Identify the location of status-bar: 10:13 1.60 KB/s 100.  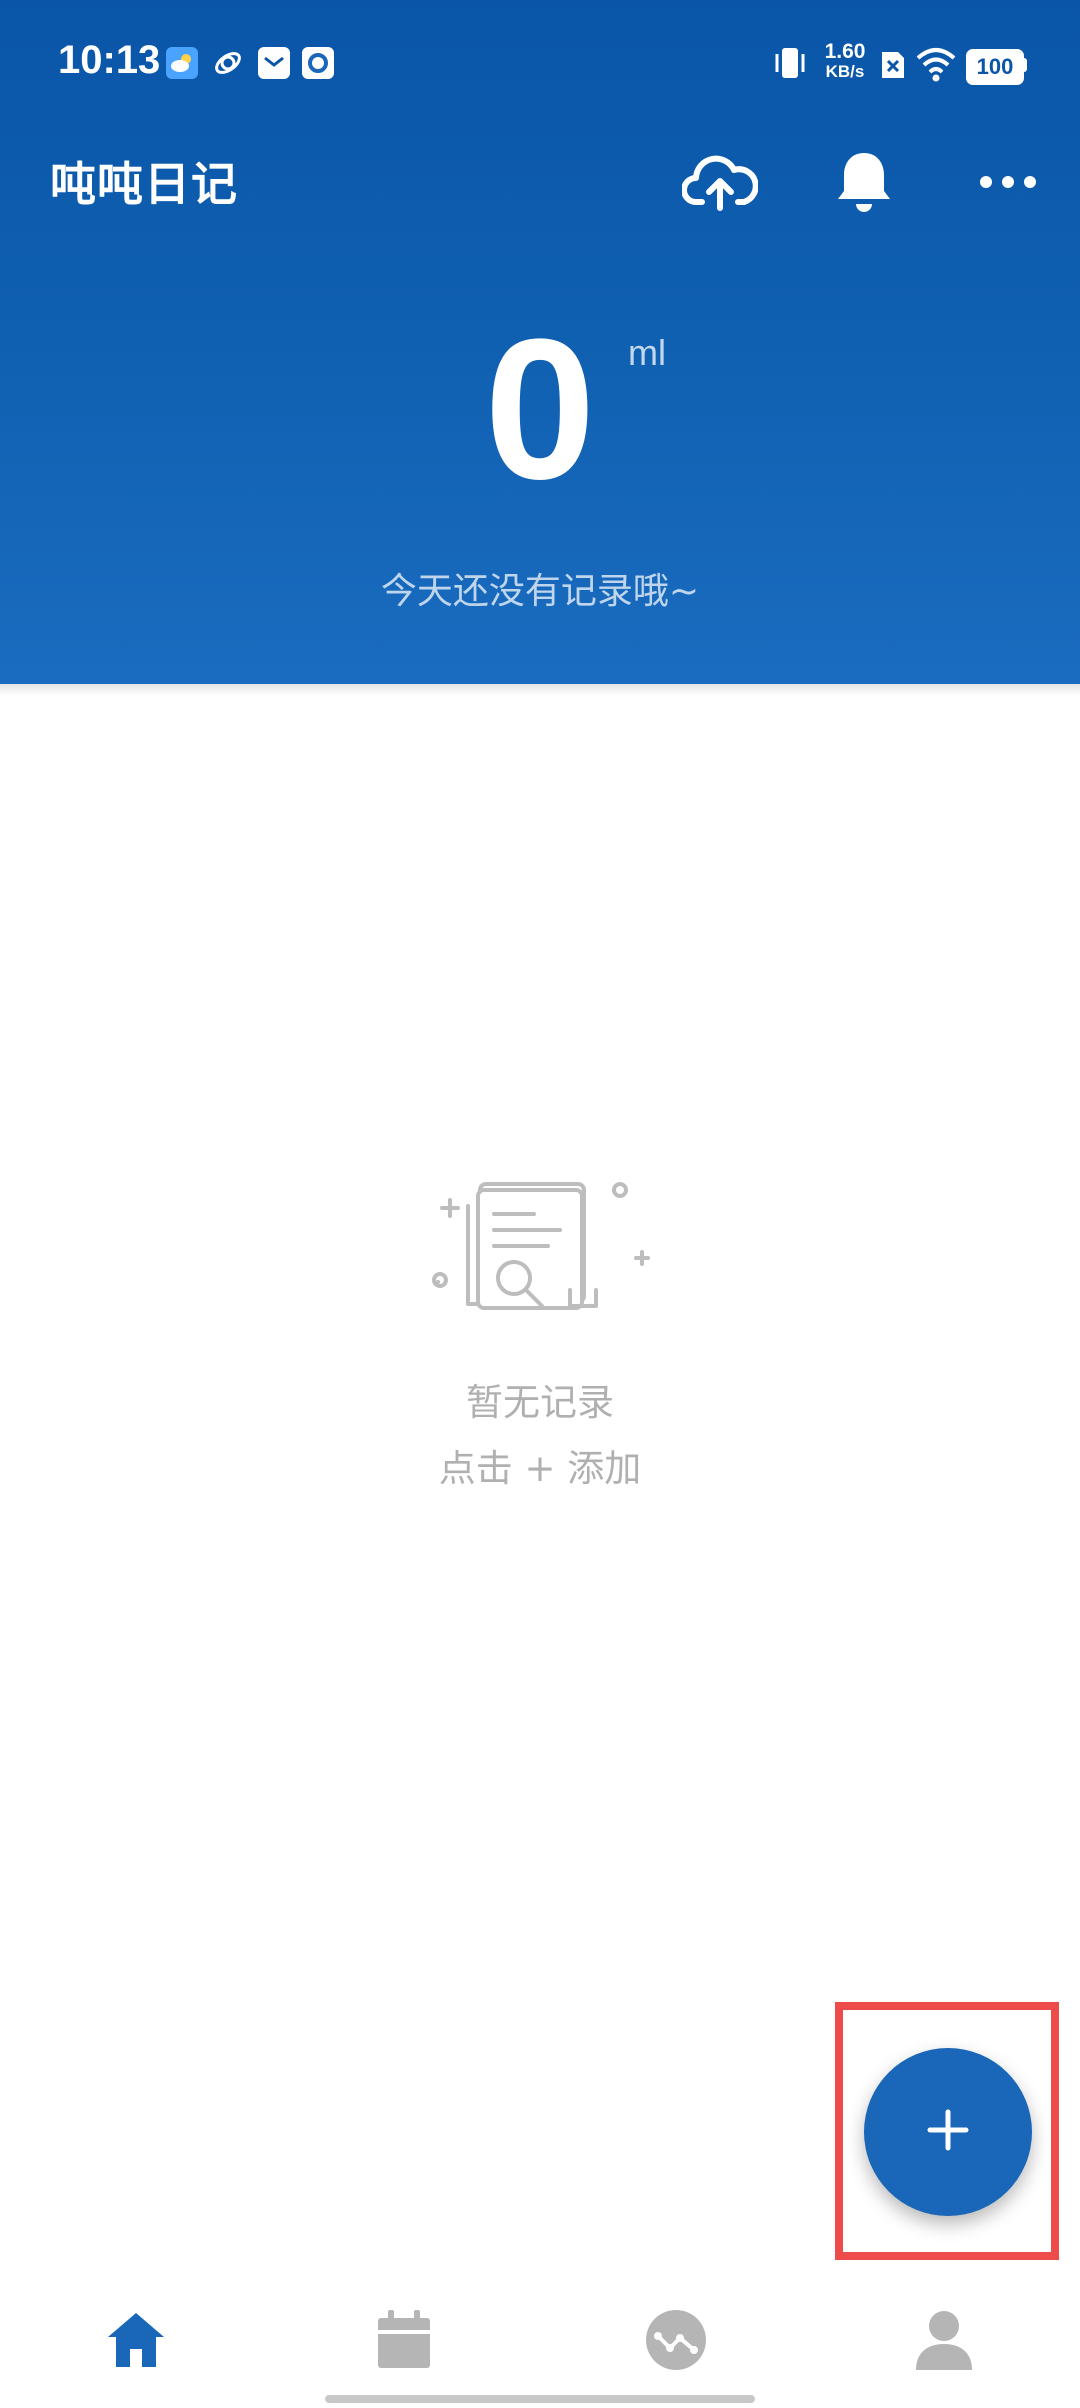
(540, 65).